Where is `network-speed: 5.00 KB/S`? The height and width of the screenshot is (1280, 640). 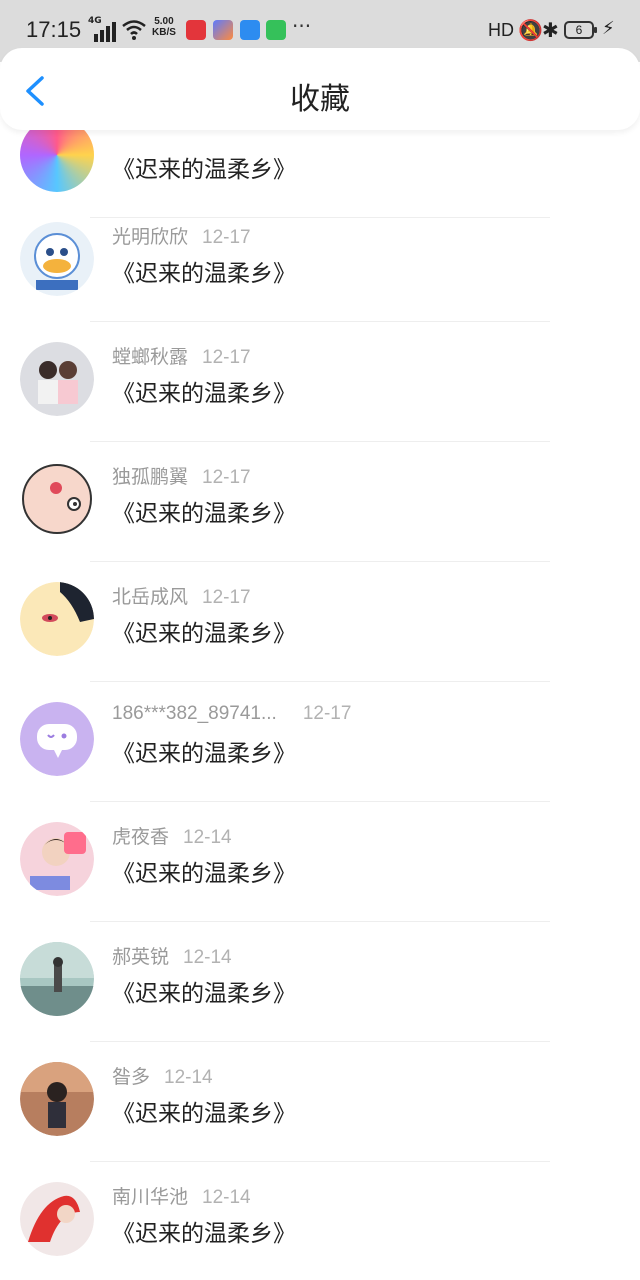
network-speed: 5.00 KB/S is located at coordinates (164, 27).